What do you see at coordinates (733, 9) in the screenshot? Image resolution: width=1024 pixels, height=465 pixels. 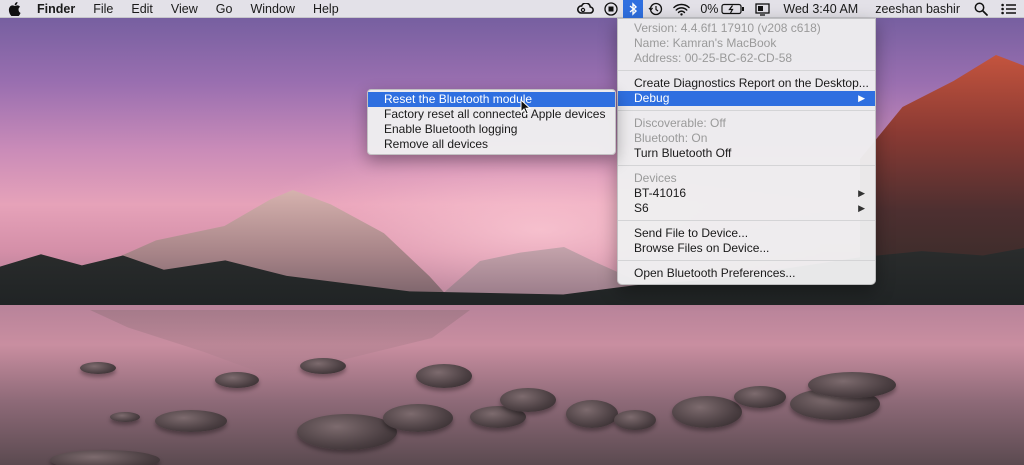 I see `battery-charging-icon` at bounding box center [733, 9].